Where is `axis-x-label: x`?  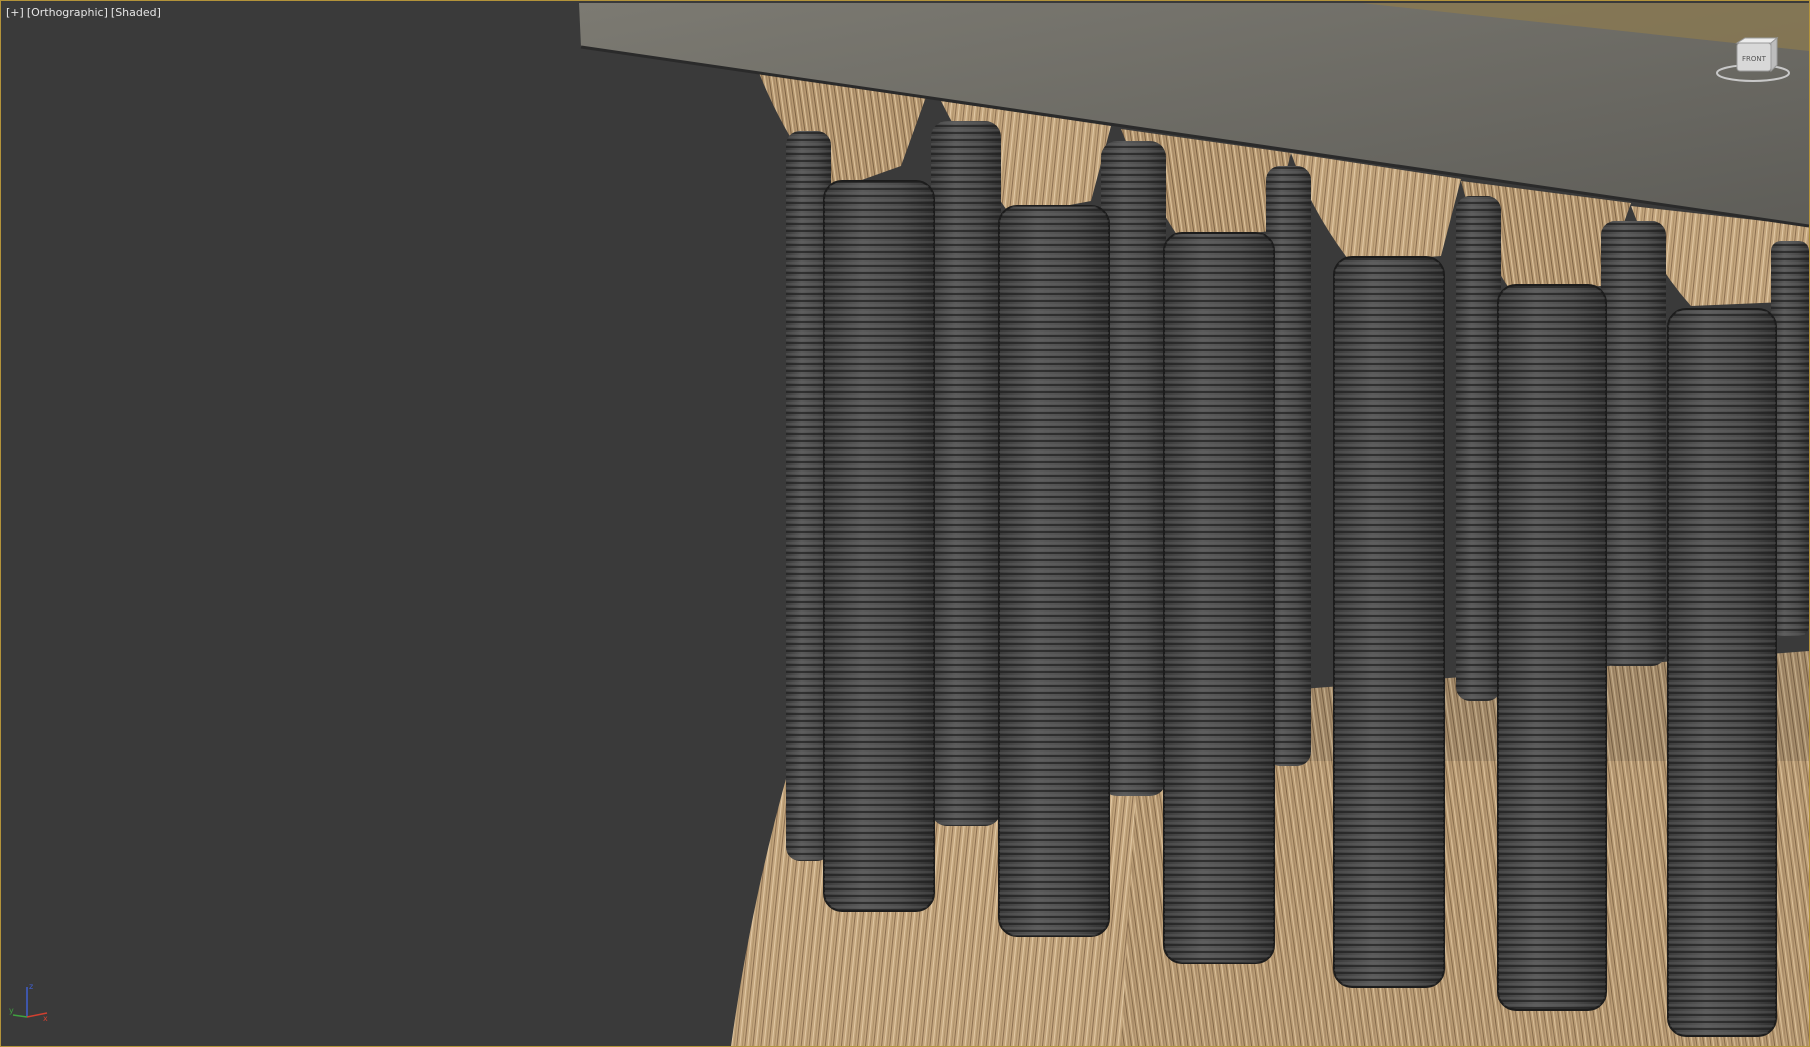
axis-x-label: x is located at coordinates (45, 1018).